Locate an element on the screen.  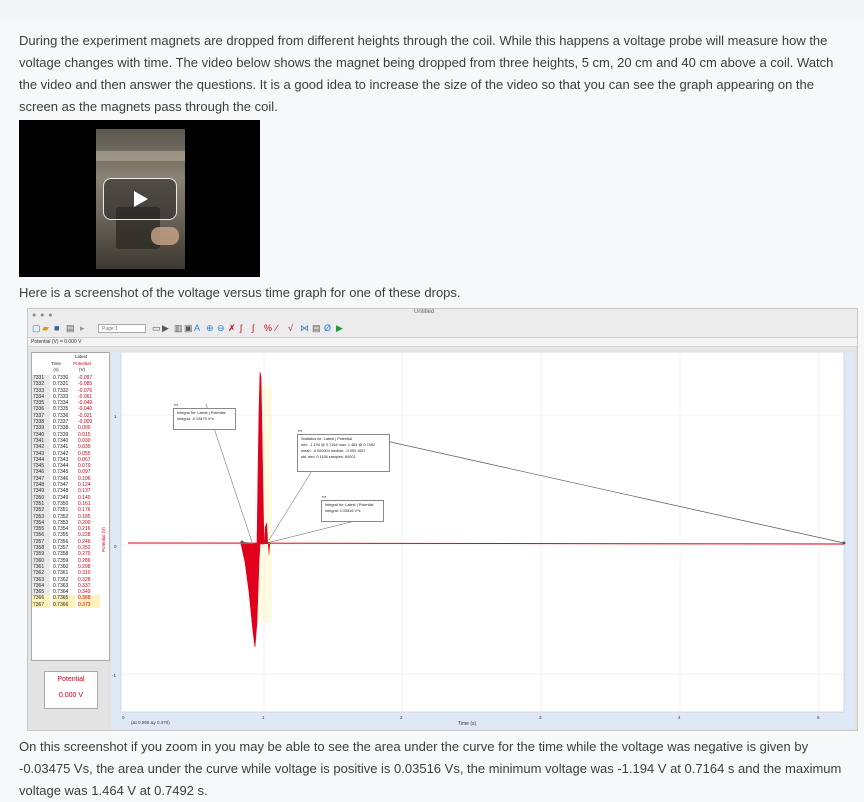
save-icon: ■ is located at coordinates (57, 328).